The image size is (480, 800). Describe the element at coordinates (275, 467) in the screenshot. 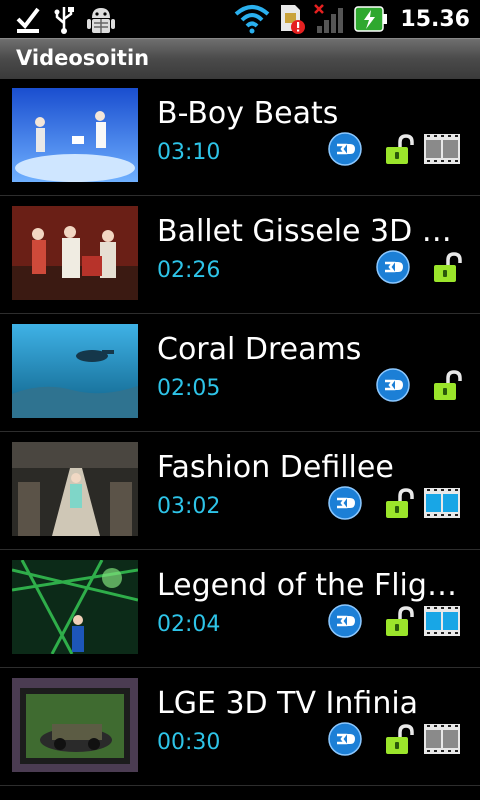

I see `video-title: Fashion Defillee` at that location.